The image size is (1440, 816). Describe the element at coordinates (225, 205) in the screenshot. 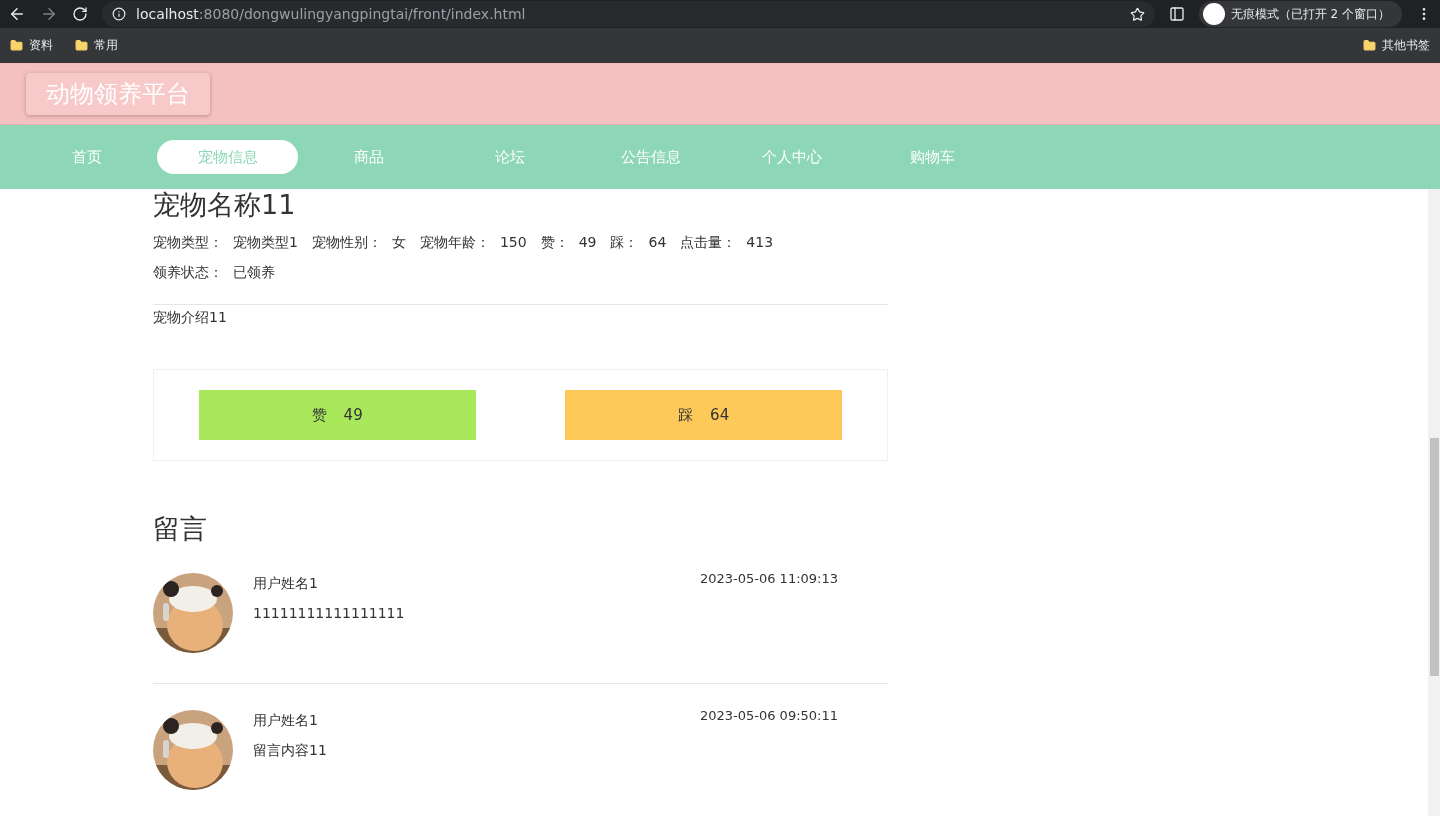

I see `pet-name: 宠物名称11` at that location.